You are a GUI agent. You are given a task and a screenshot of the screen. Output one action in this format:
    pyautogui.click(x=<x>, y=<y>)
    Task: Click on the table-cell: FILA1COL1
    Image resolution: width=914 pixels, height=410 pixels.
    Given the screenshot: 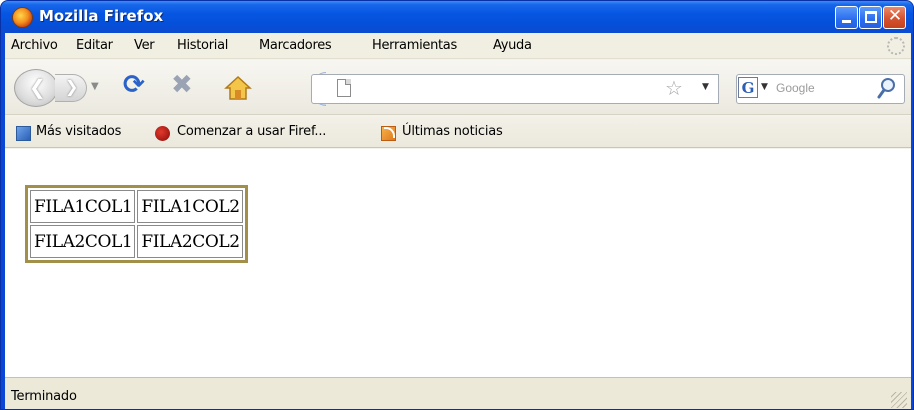 What is the action you would take?
    pyautogui.click(x=83, y=206)
    